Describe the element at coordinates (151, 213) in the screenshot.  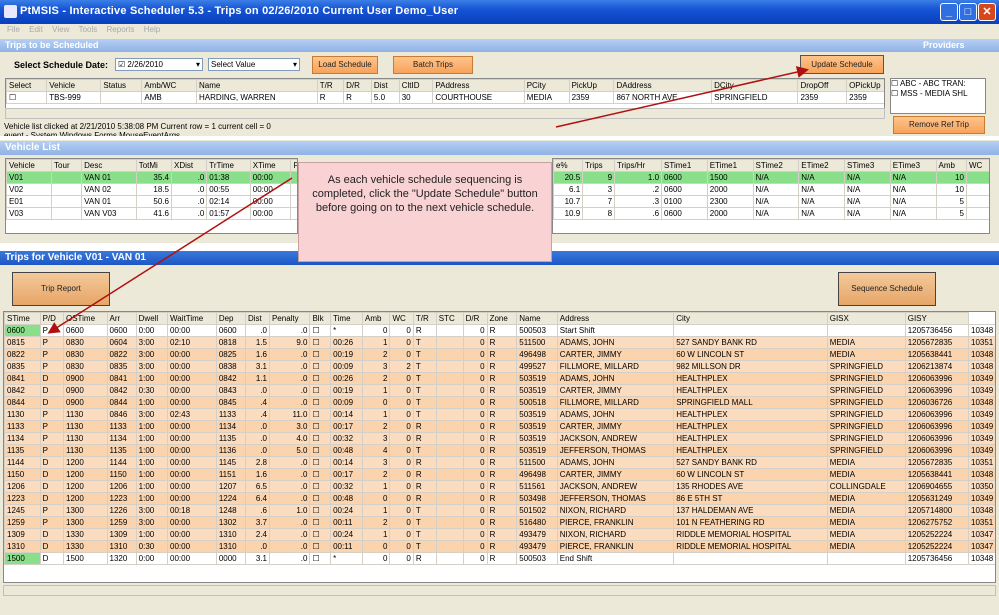
I see `vehicle-row: V03 VAN V03 41.6.0 01:57 00:00` at that location.